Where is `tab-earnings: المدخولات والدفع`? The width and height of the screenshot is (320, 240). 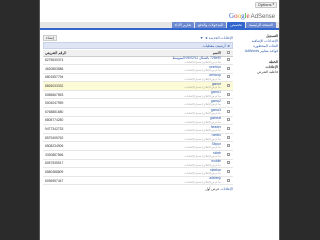
tab-earnings: المدخولات والدفع is located at coordinates (211, 25).